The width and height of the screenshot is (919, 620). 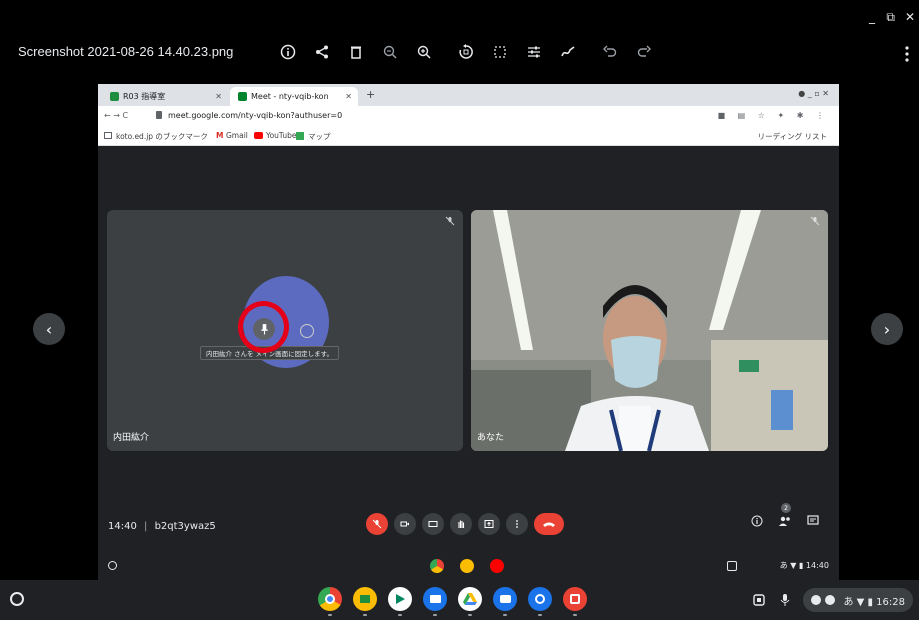 What do you see at coordinates (116, 115) in the screenshot?
I see `nav-buttons: ← → C` at bounding box center [116, 115].